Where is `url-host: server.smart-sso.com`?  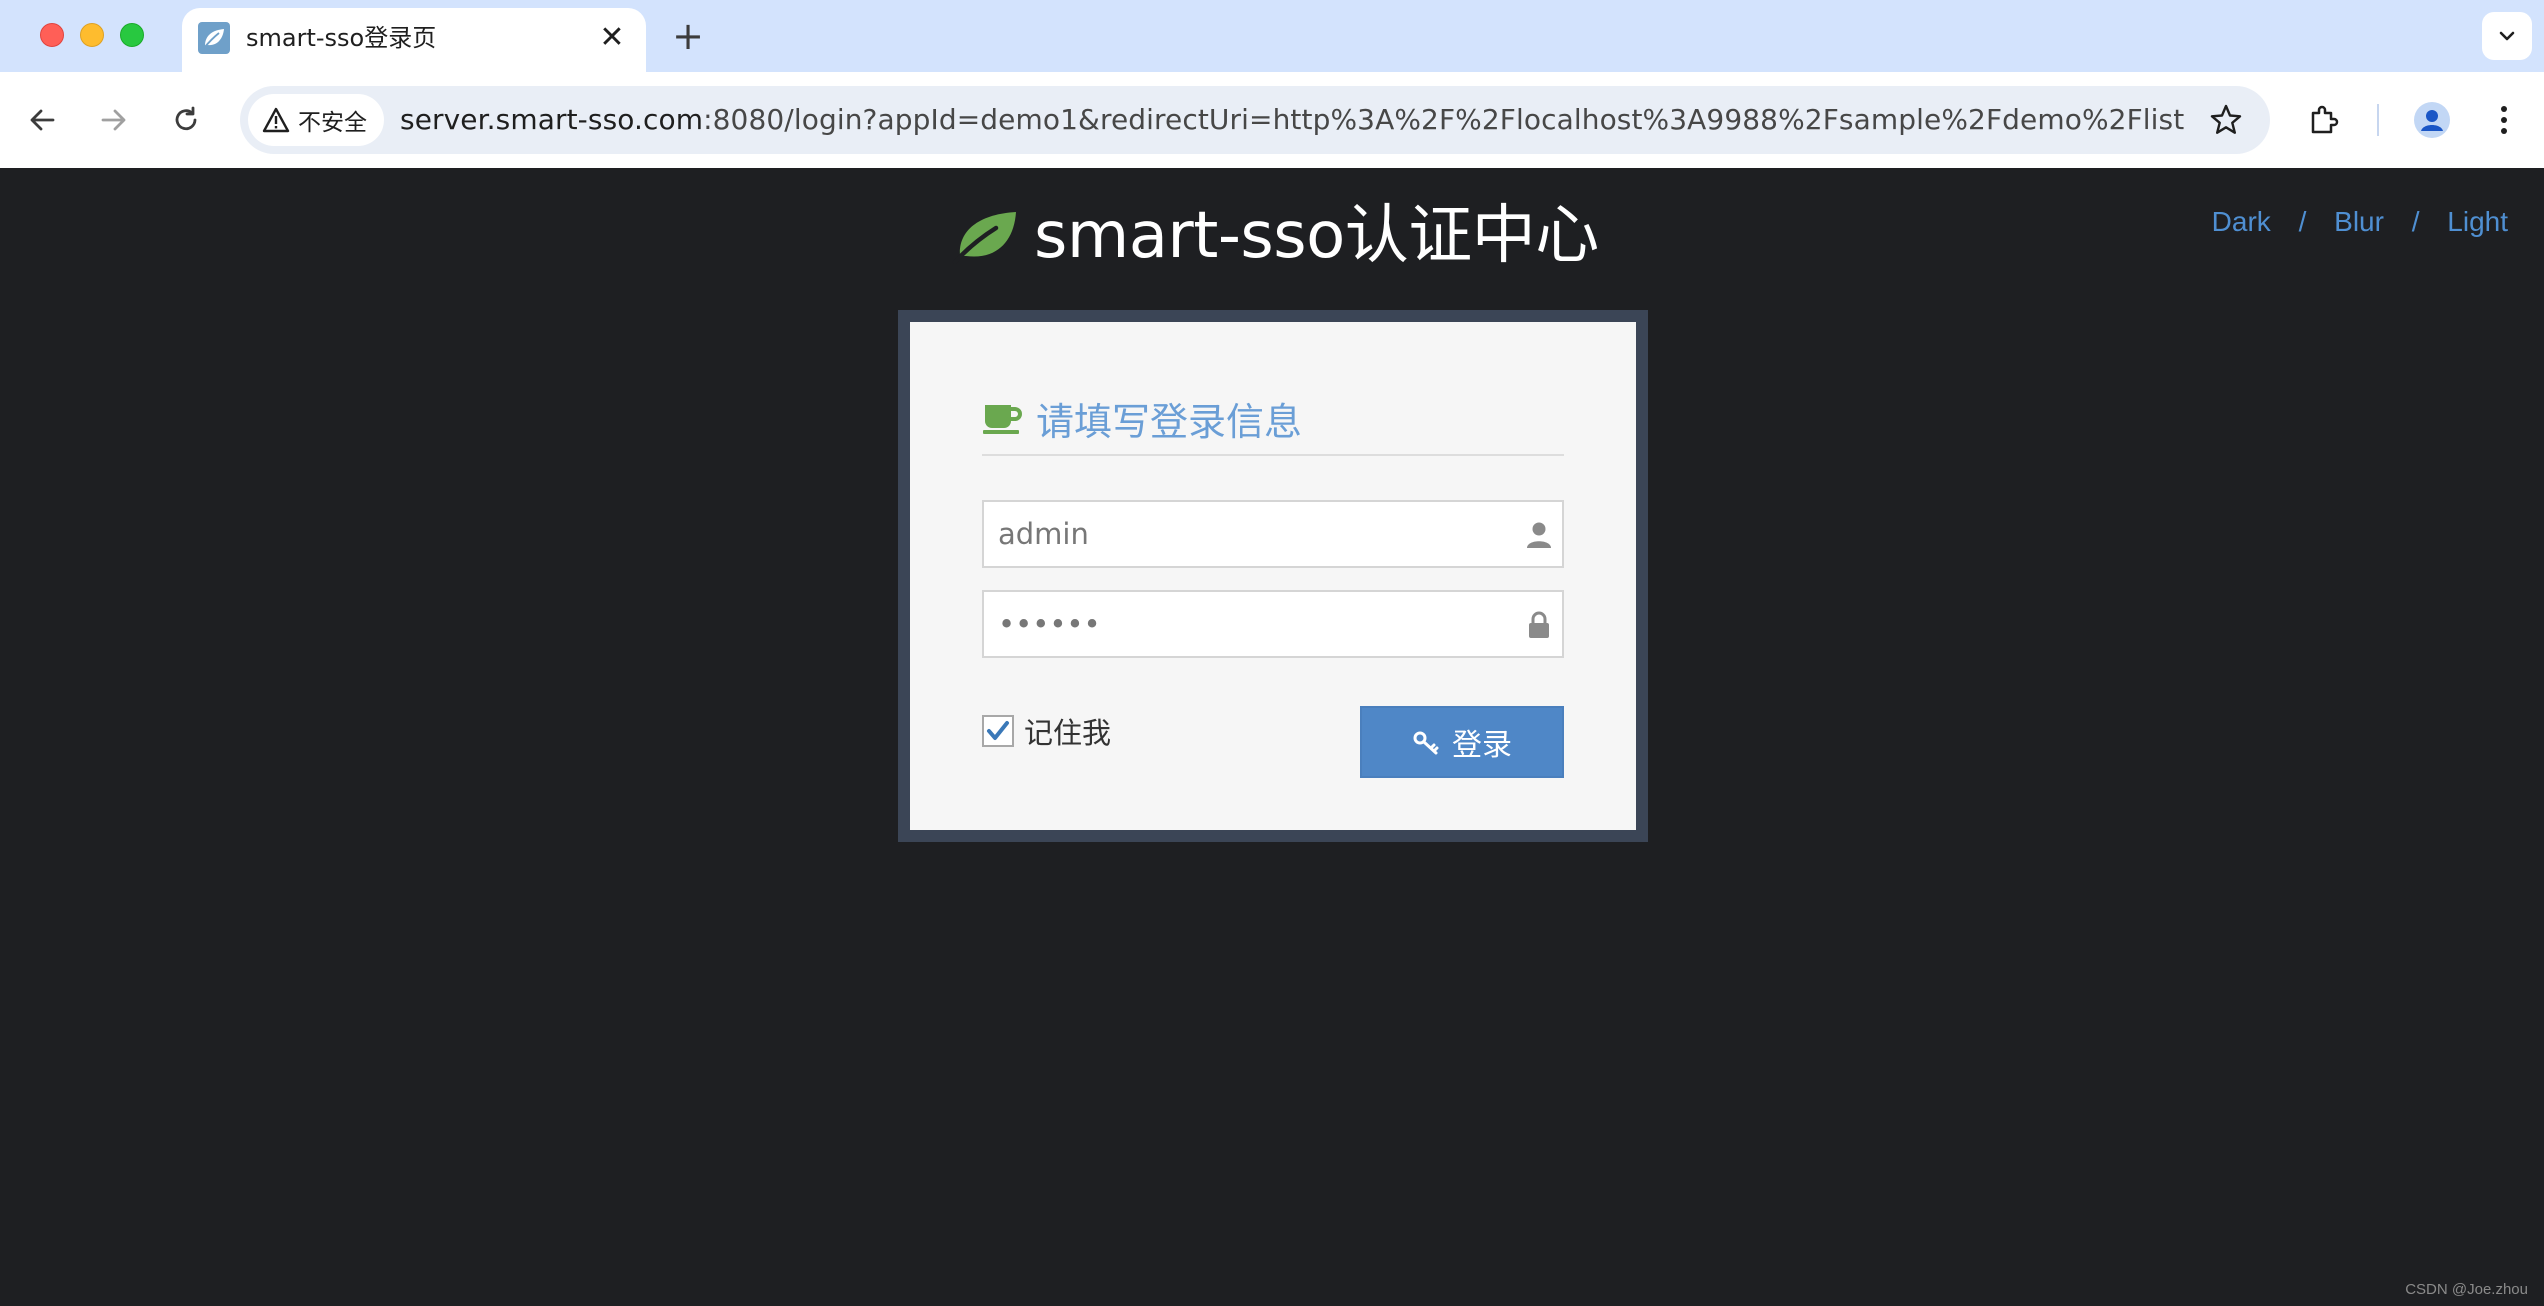
url-host: server.smart-sso.com is located at coordinates (552, 119).